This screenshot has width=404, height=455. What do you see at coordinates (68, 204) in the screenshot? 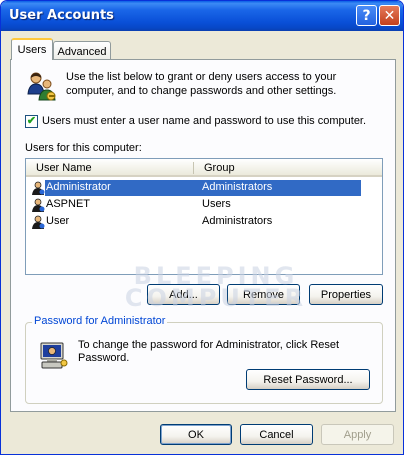
I see `user-name-cell: ASPNET` at bounding box center [68, 204].